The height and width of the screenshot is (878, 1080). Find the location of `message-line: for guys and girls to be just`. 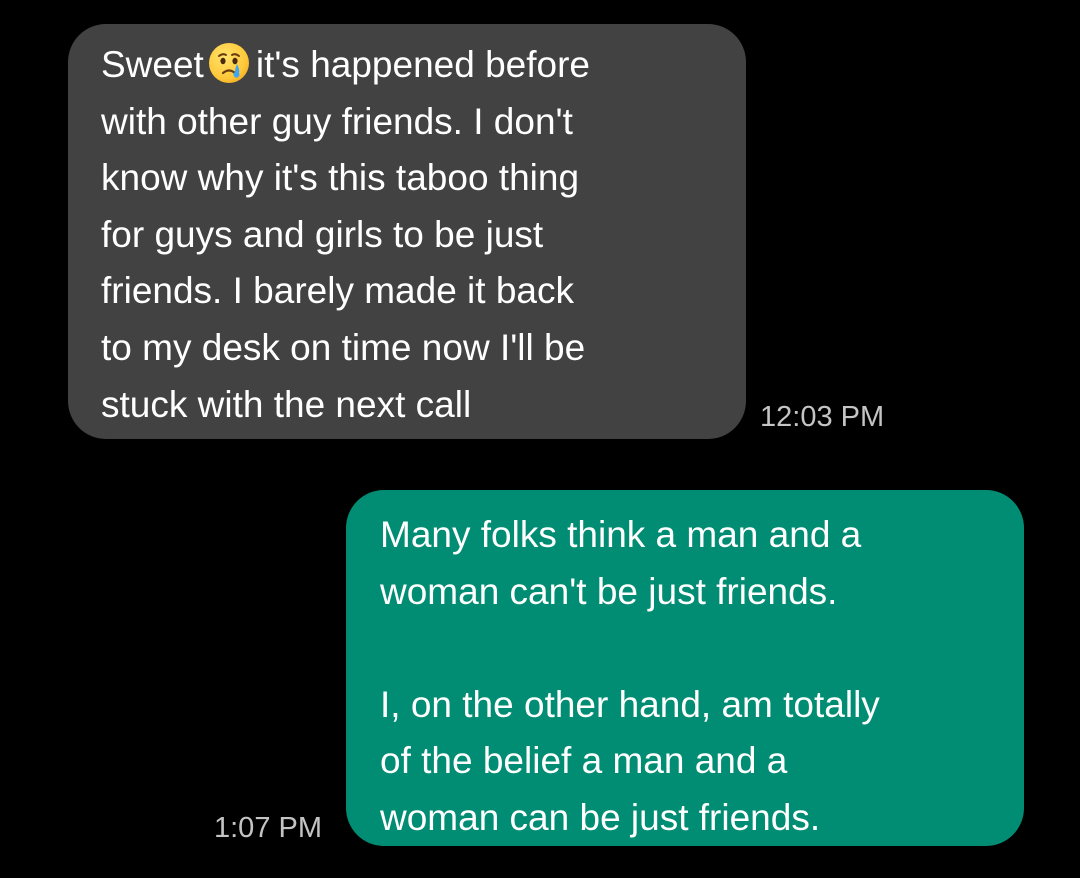

message-line: for guys and girls to be just is located at coordinates (322, 234).